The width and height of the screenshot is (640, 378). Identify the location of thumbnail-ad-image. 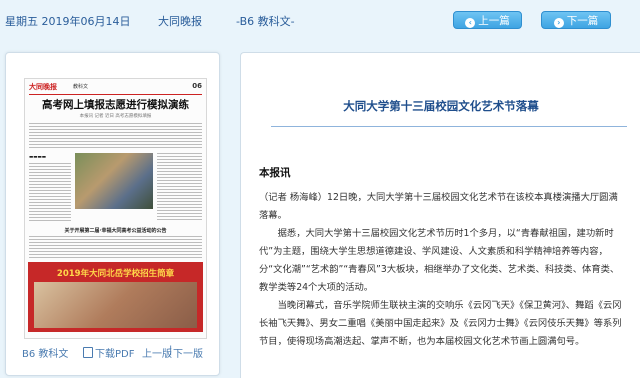
(115, 305).